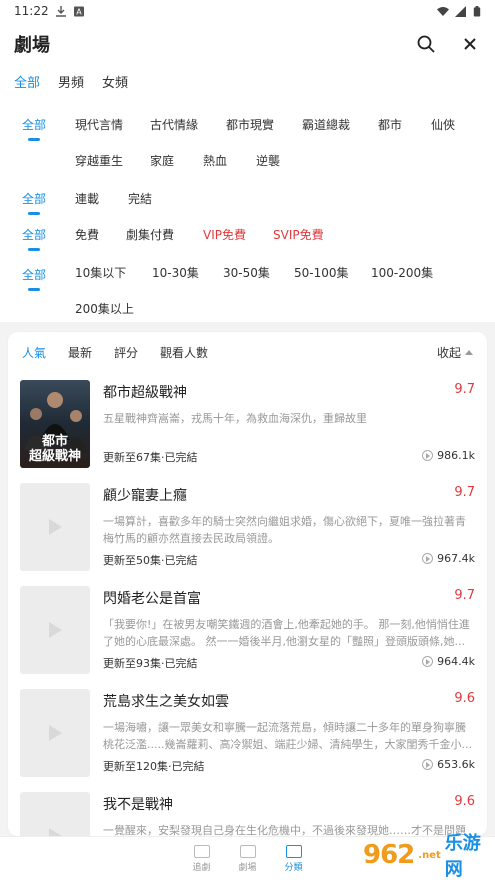 The height and width of the screenshot is (880, 495). What do you see at coordinates (268, 160) in the screenshot?
I see `genre-chip-comeback: 逆襲` at bounding box center [268, 160].